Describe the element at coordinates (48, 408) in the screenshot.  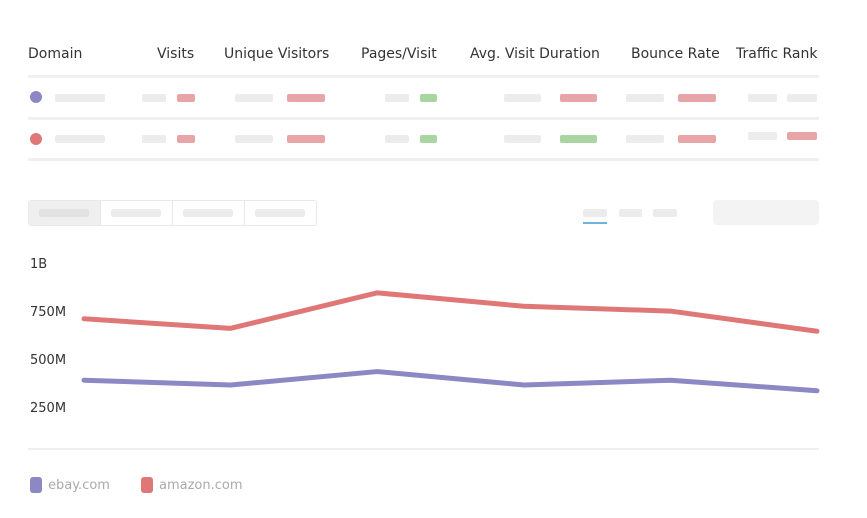
I see `y-tick-label: 250M` at that location.